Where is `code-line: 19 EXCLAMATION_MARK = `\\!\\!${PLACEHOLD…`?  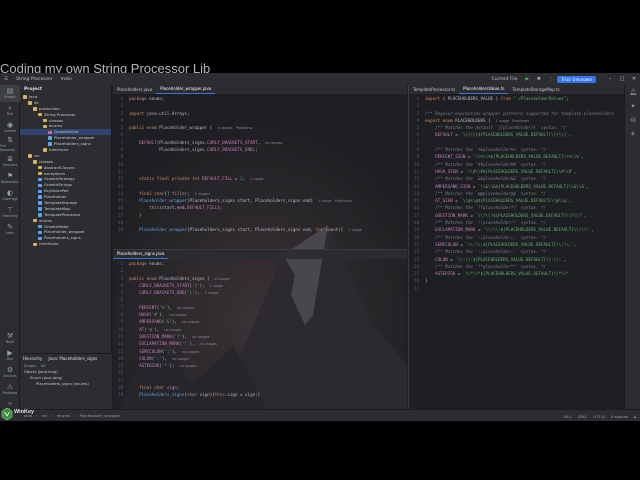 code-line: 19 EXCLAMATION_MARK = `\\!\\!${PLACEHOLD… is located at coordinates (516, 229).